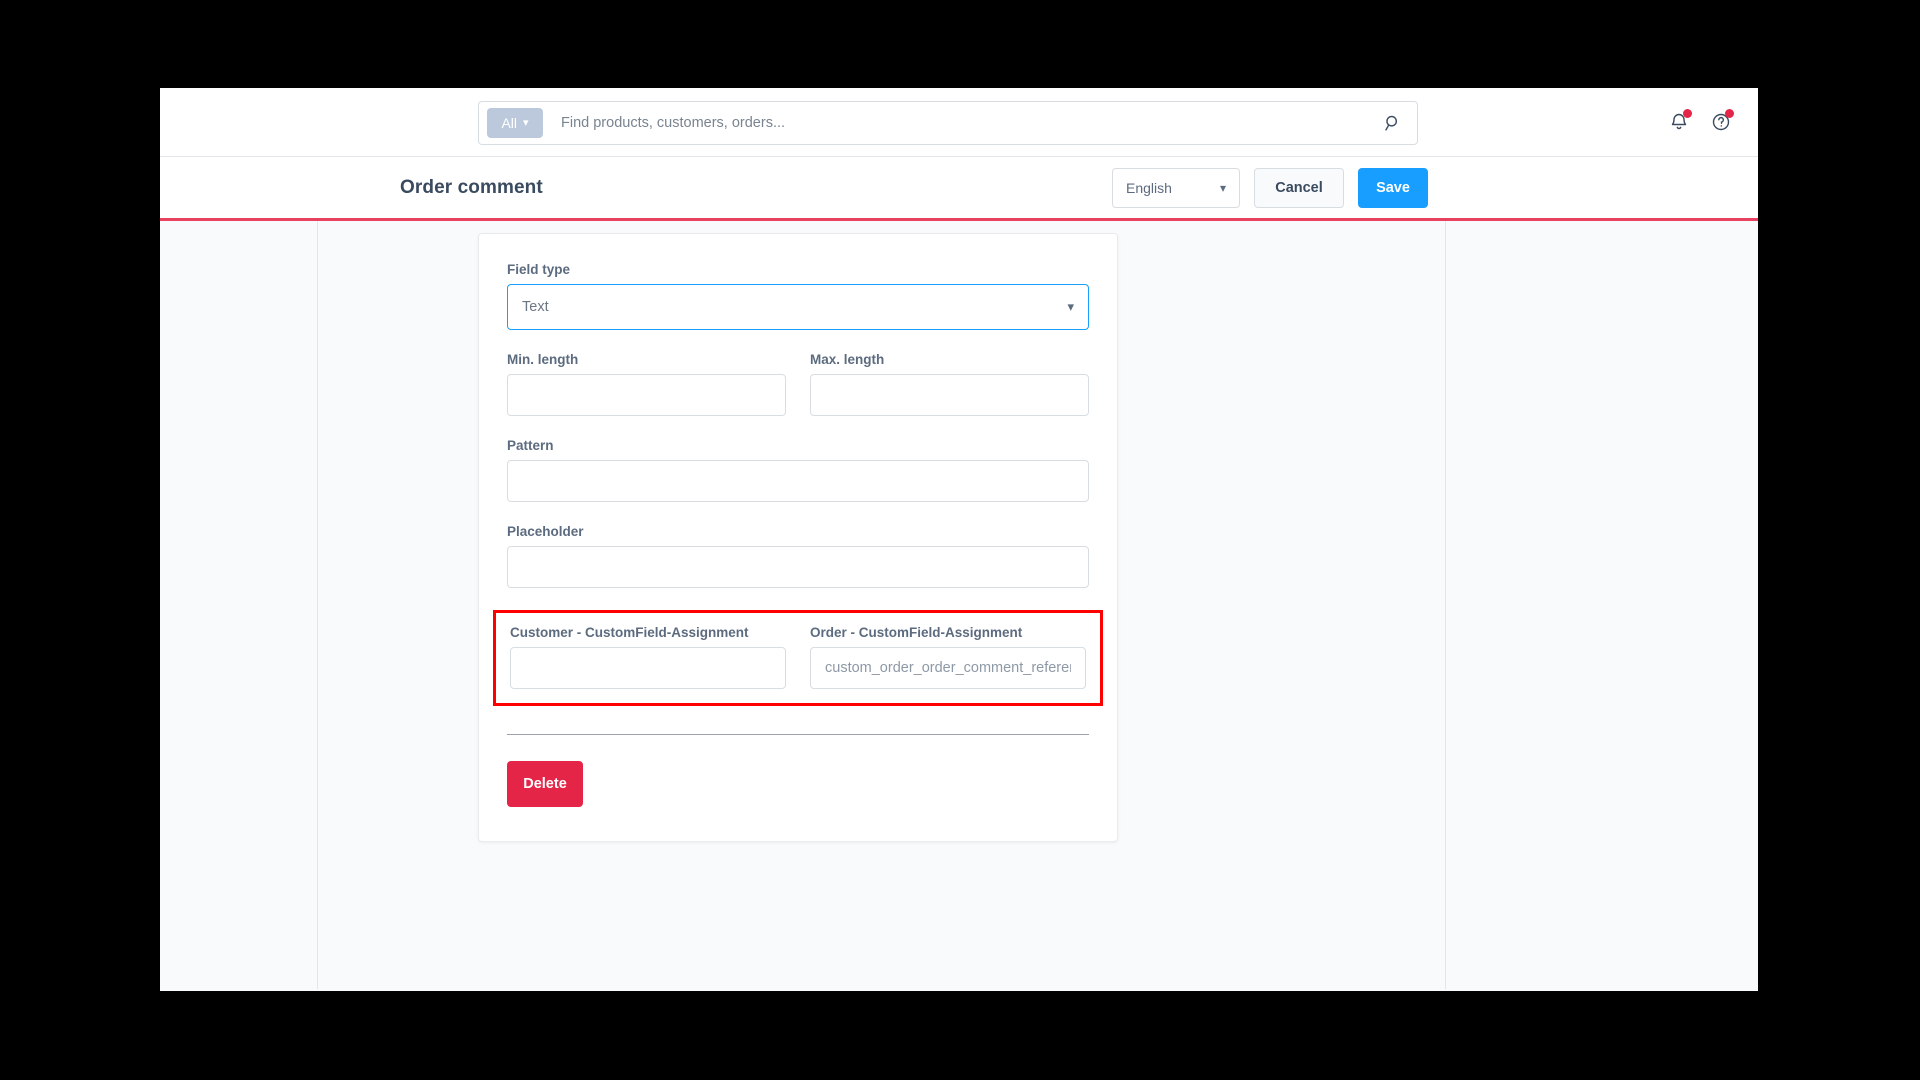  I want to click on notification-badge-dot, so click(1687, 113).